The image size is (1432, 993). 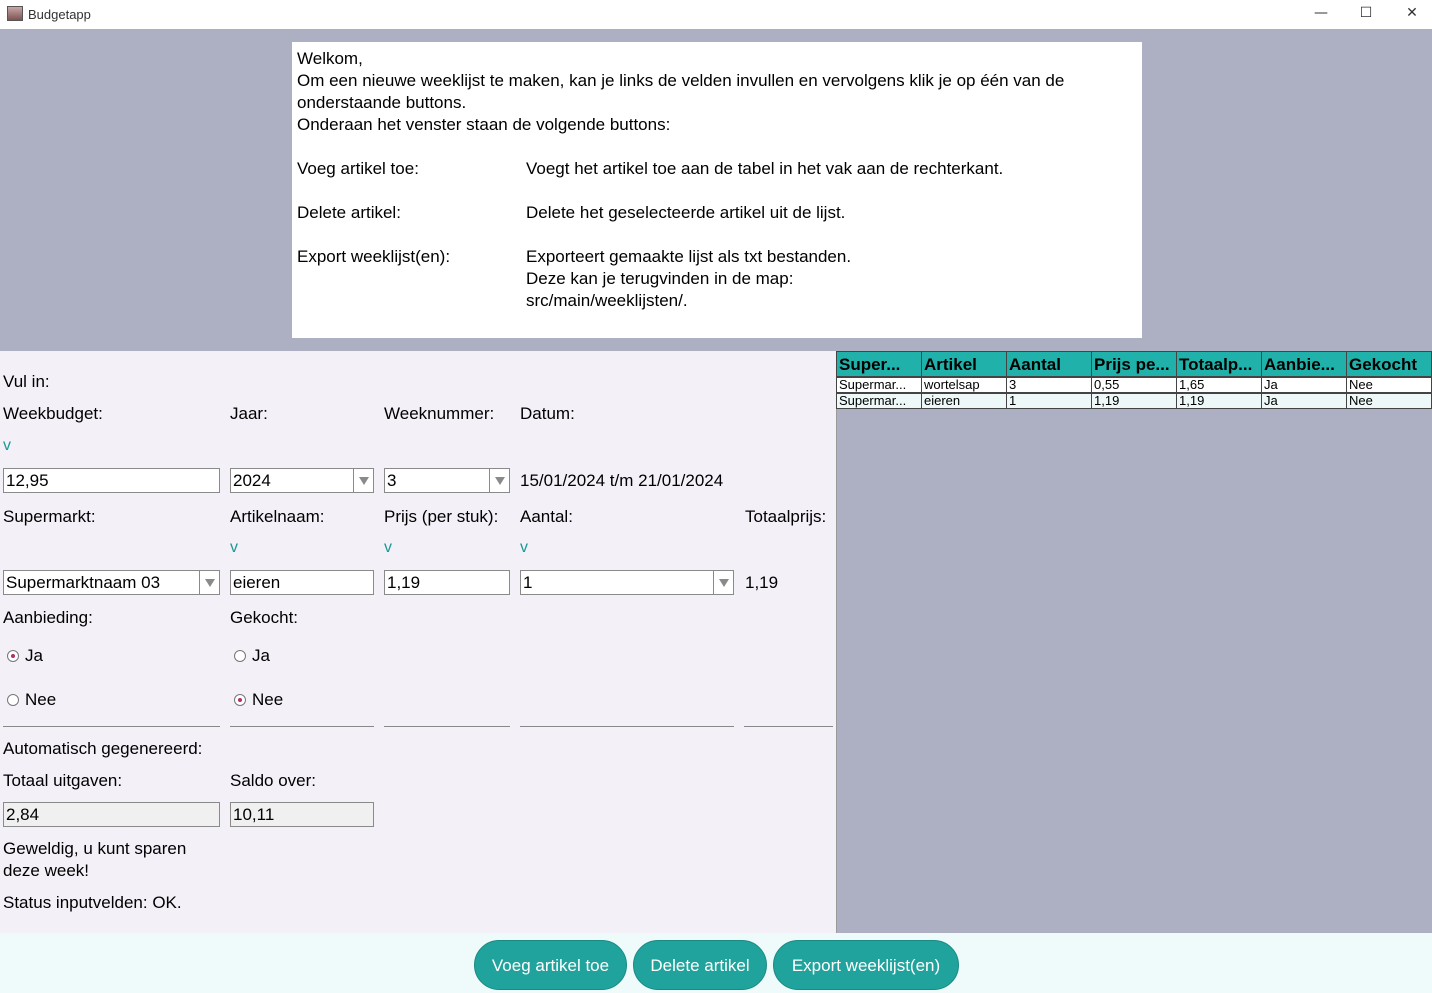 What do you see at coordinates (92, 902) in the screenshot?
I see `status-text: Status inputvelden: OK.` at bounding box center [92, 902].